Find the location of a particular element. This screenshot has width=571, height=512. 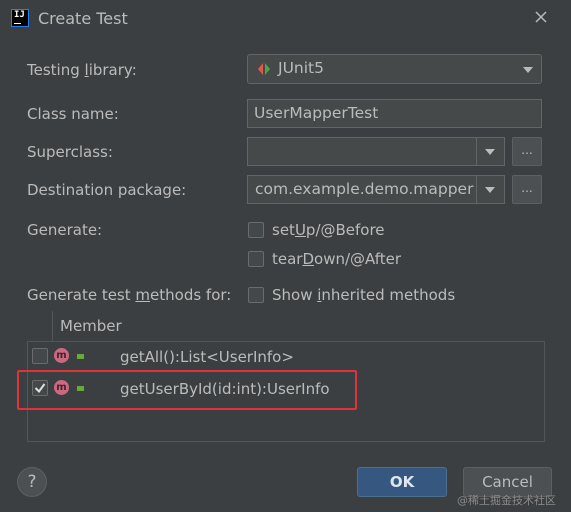

header-divider is located at coordinates (52, 326).